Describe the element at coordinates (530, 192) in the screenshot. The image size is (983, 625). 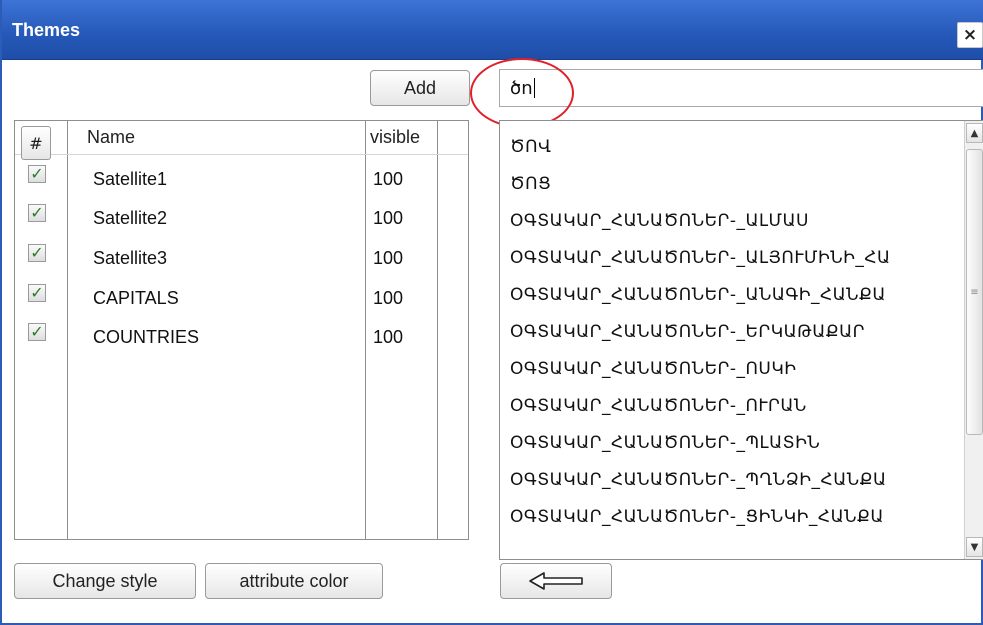
I see `list-item: ԾՈՑ` at that location.